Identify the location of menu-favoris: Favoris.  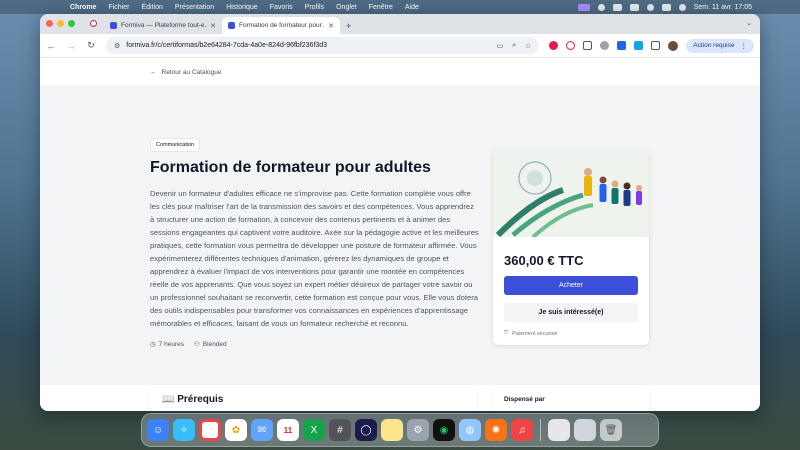
(281, 7).